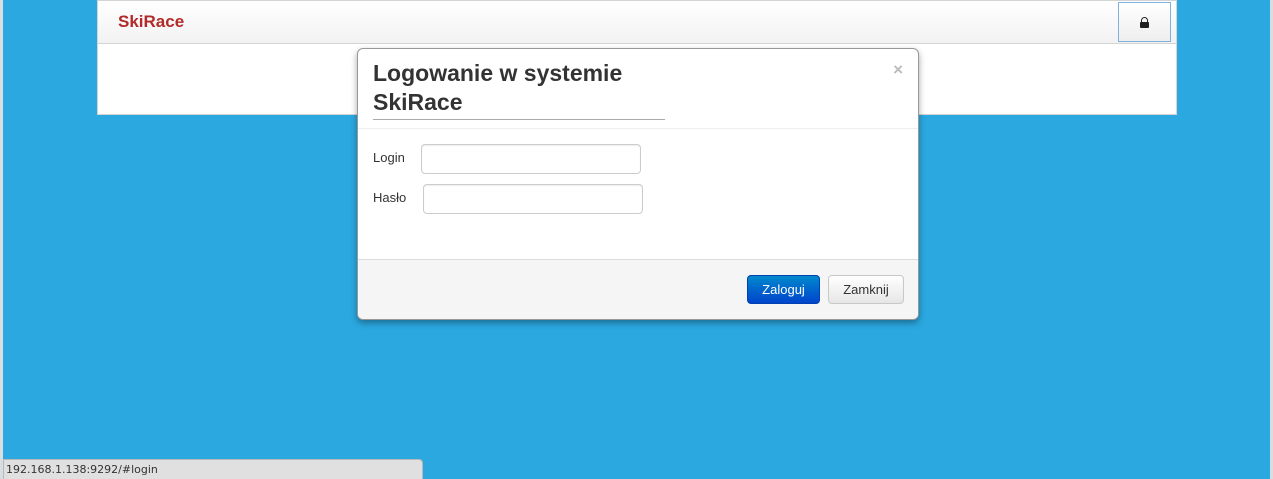 This screenshot has width=1273, height=479. I want to click on login-button, so click(1144, 22).